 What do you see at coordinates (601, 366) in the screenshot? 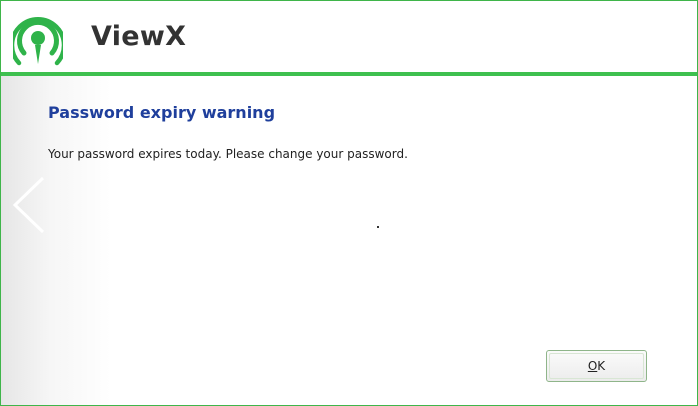
I see `ok-label-rest: K` at bounding box center [601, 366].